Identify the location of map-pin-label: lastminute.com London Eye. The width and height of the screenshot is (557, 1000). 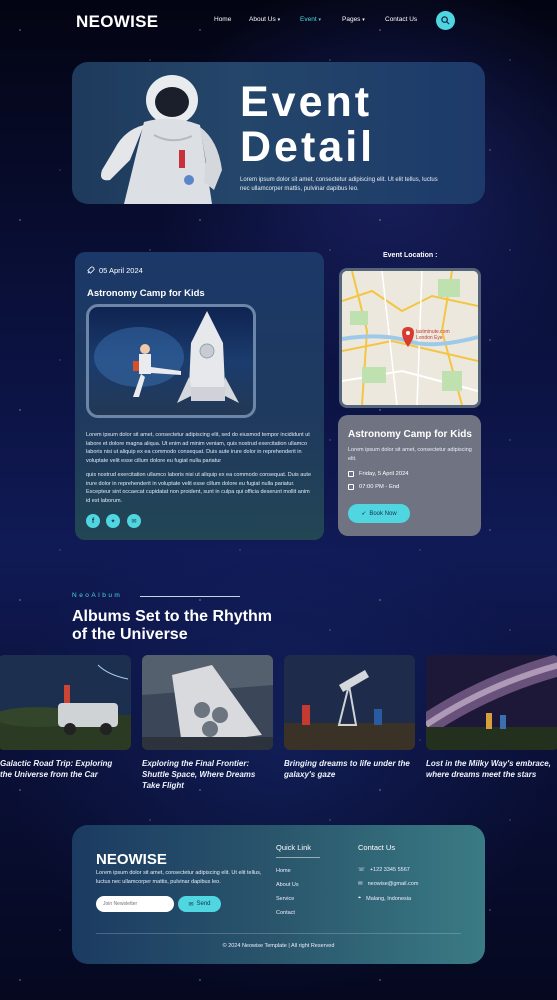
(433, 335).